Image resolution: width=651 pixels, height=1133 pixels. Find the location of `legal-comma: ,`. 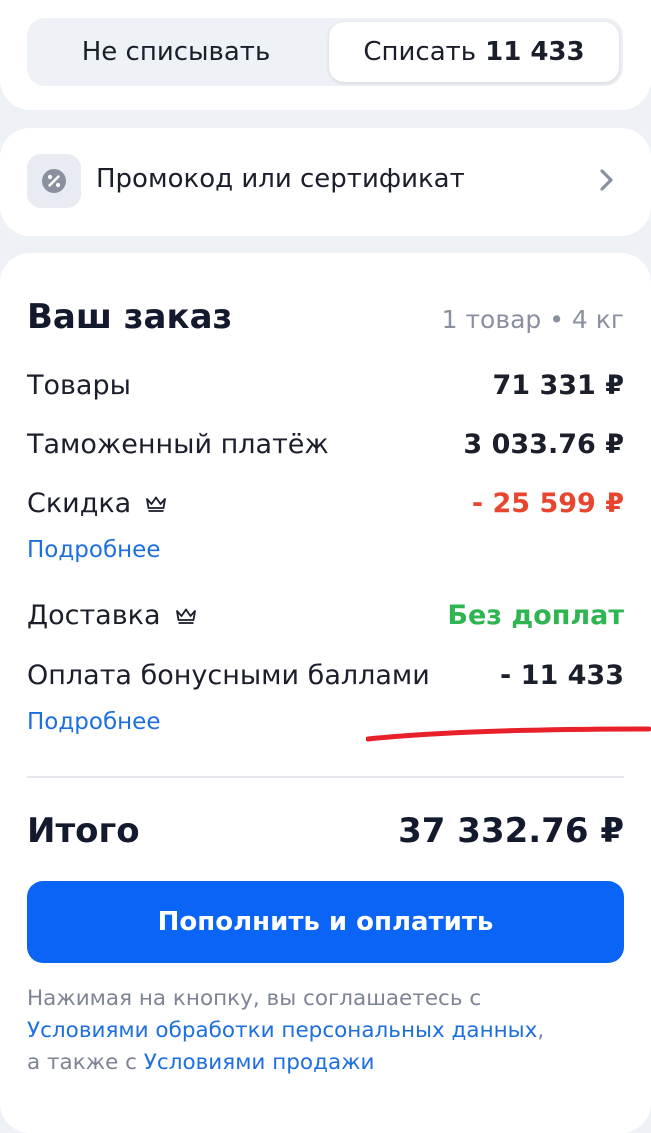

legal-comma: , is located at coordinates (541, 1030).